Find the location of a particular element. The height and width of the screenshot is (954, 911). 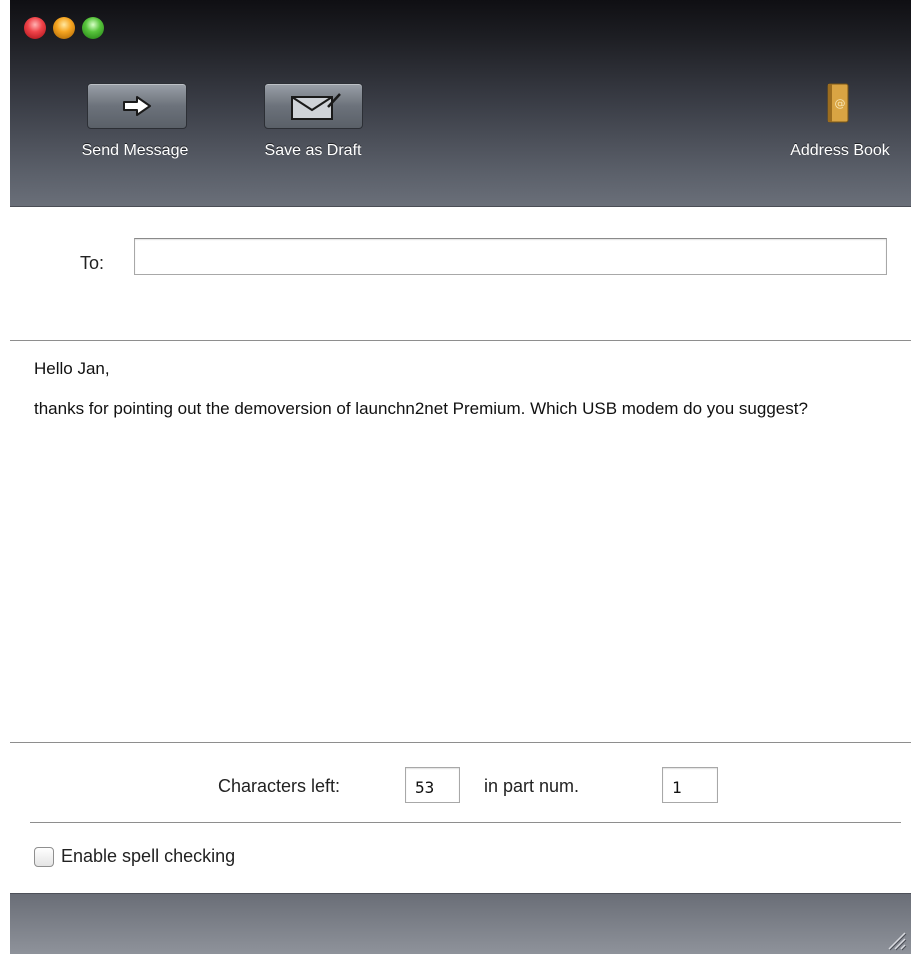

send-message-label: Send Message is located at coordinates (135, 151).